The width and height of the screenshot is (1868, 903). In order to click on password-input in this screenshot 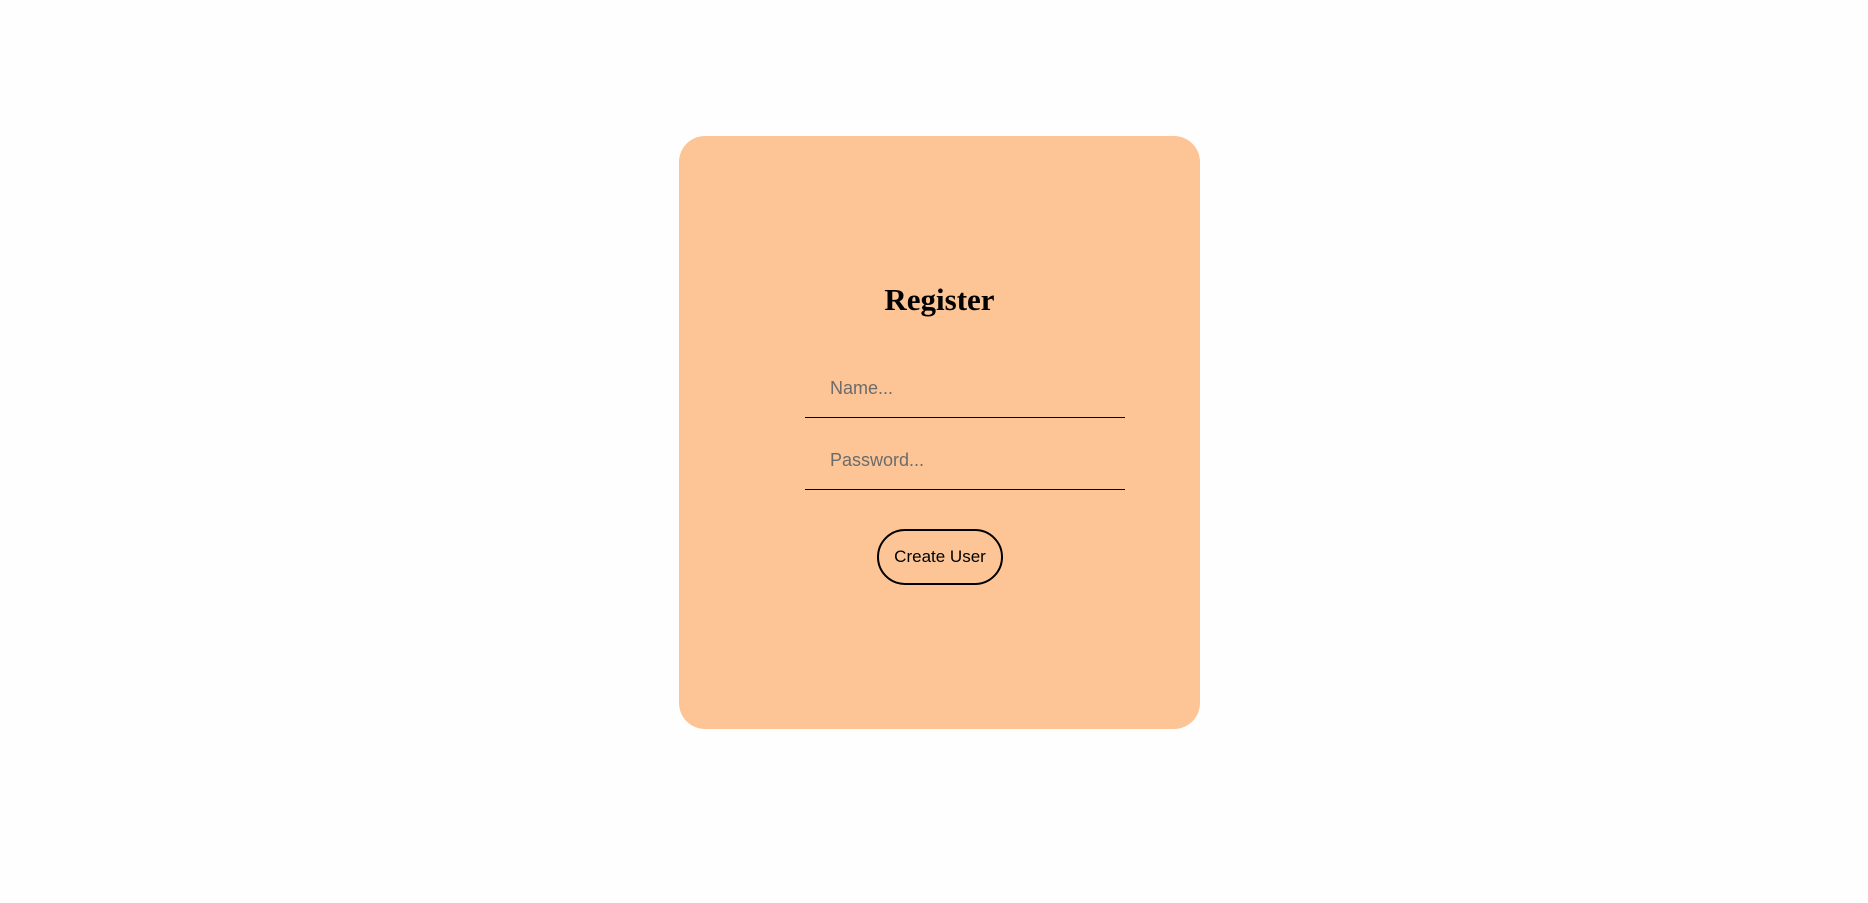, I will do `click(965, 461)`.